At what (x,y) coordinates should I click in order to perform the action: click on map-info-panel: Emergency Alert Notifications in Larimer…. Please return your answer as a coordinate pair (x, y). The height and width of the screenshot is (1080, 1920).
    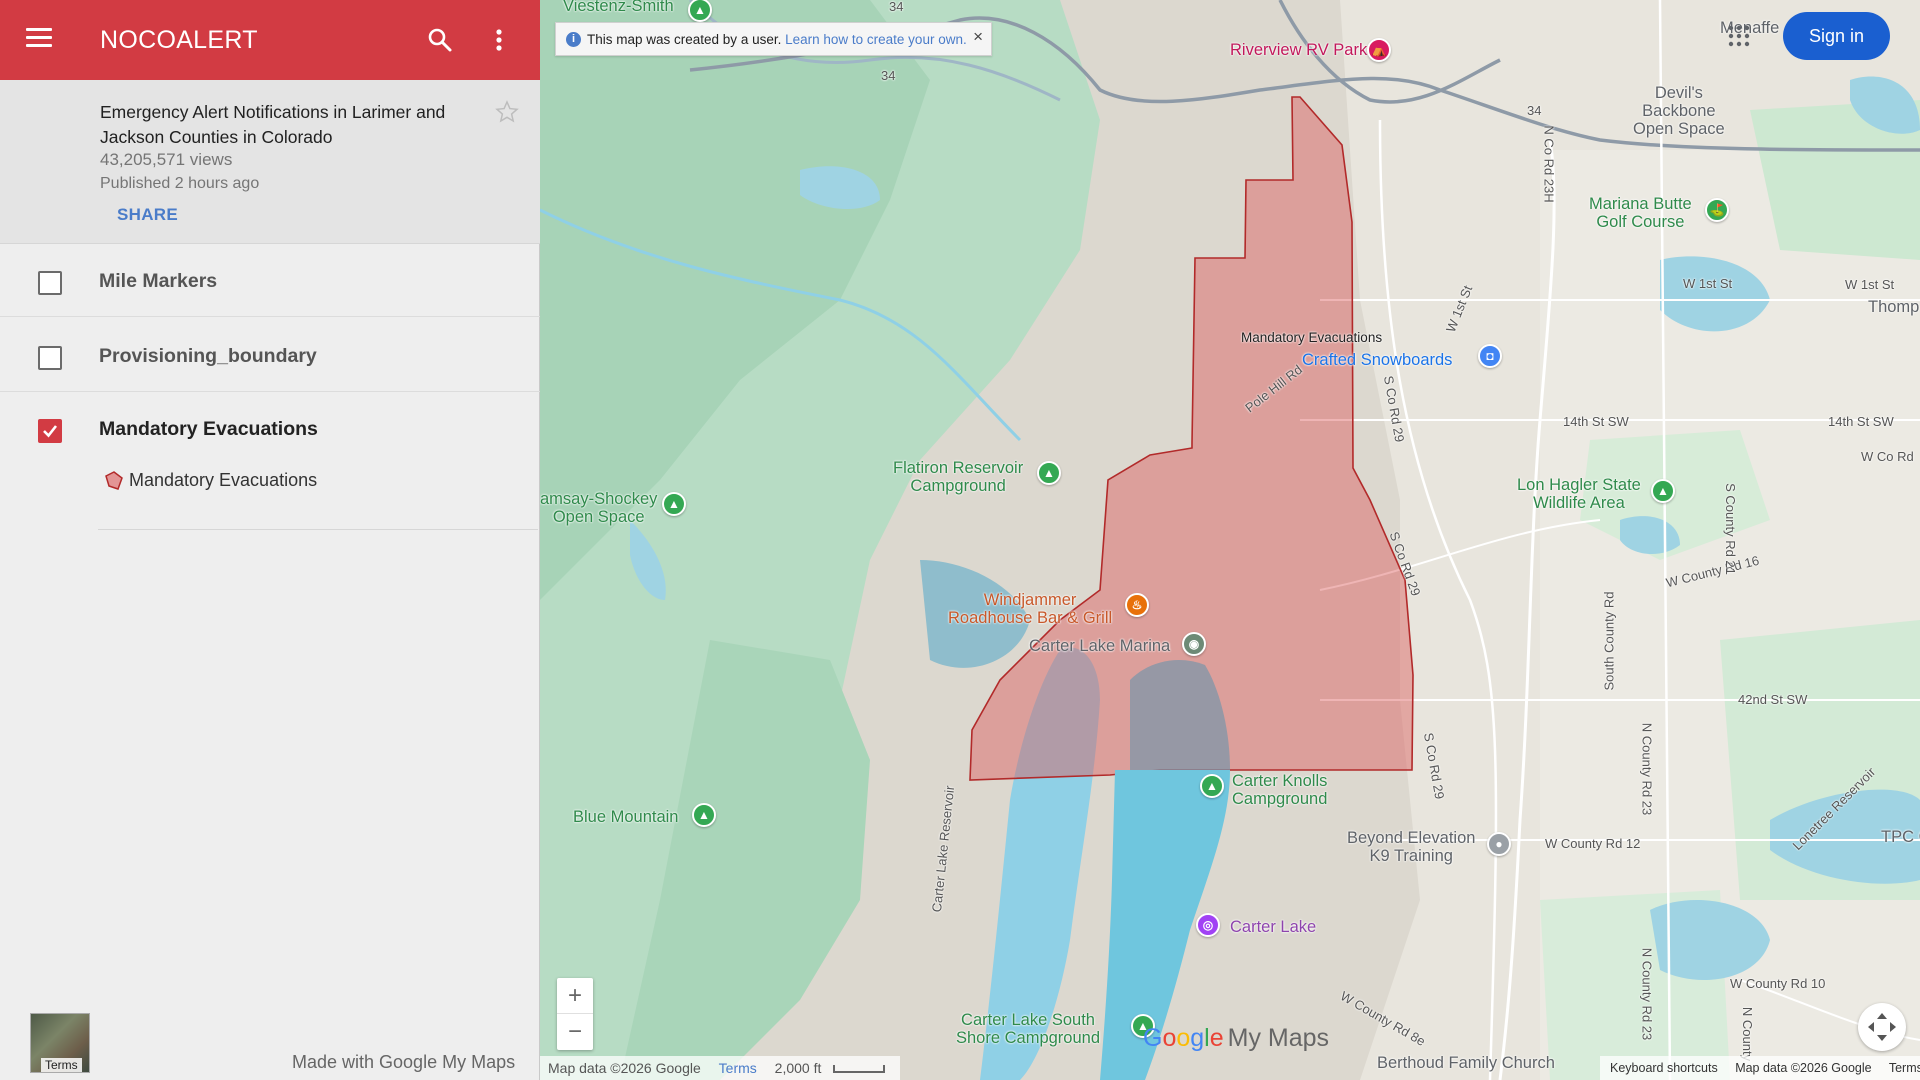
    Looking at the image, I should click on (270, 162).